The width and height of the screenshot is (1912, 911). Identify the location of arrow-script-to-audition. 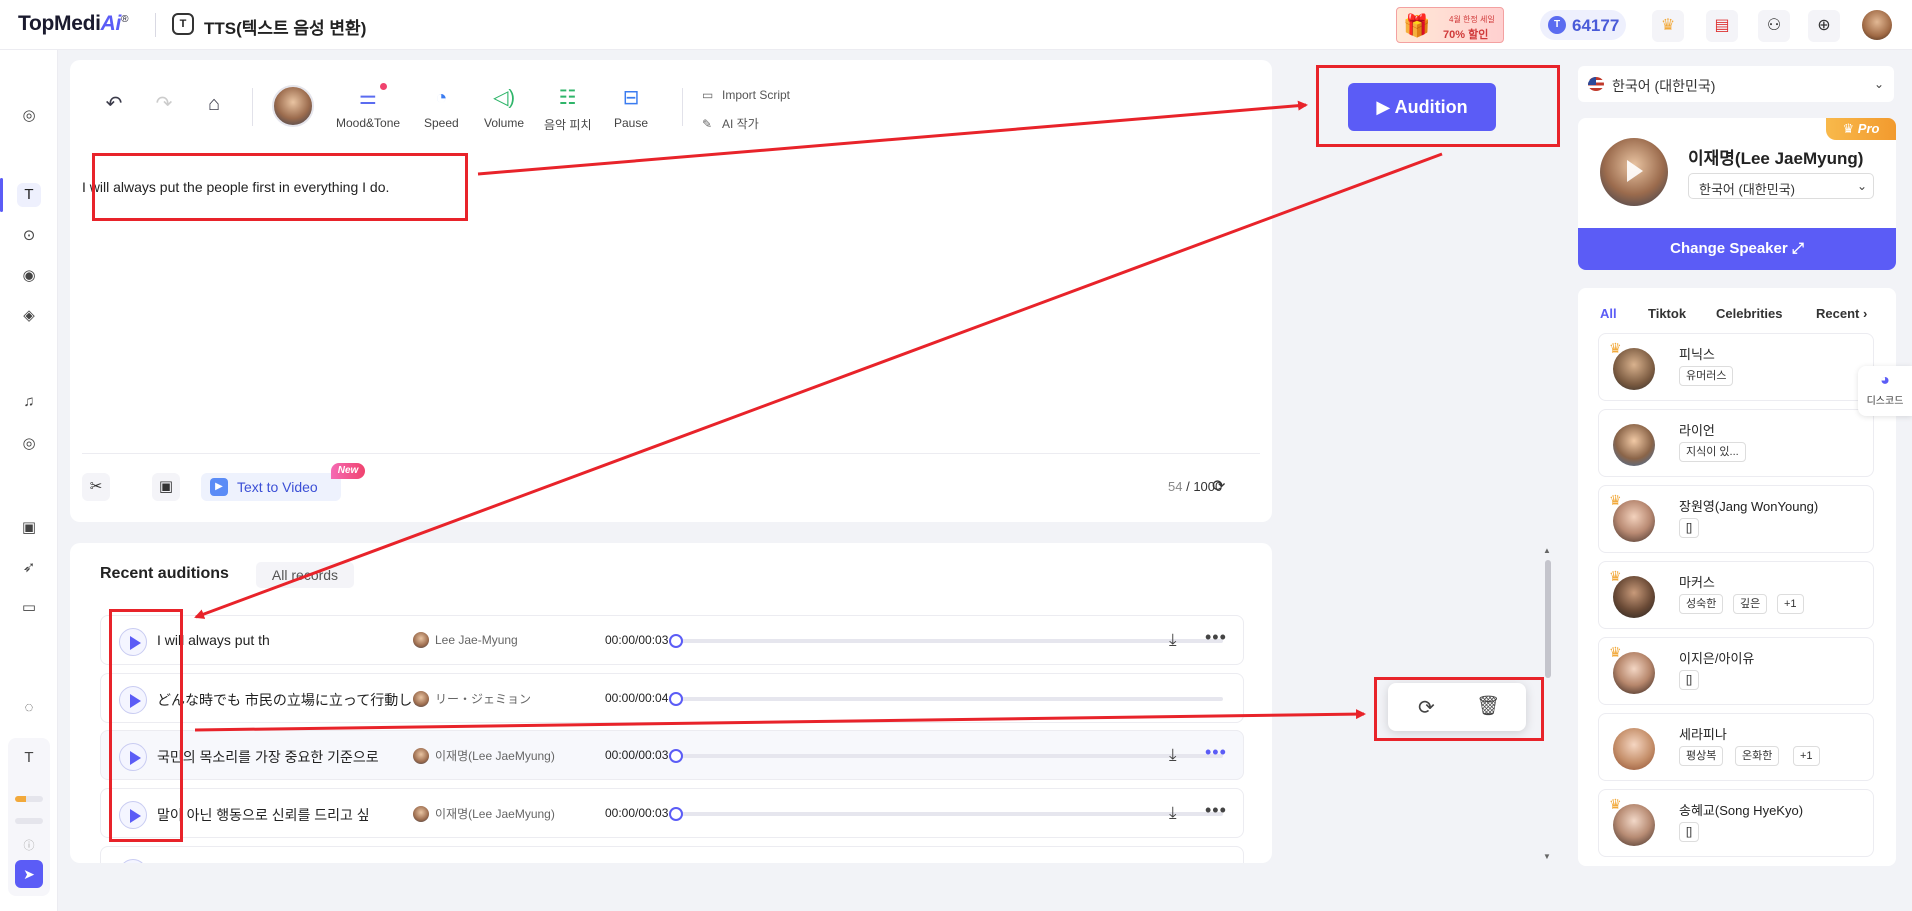
(892, 138).